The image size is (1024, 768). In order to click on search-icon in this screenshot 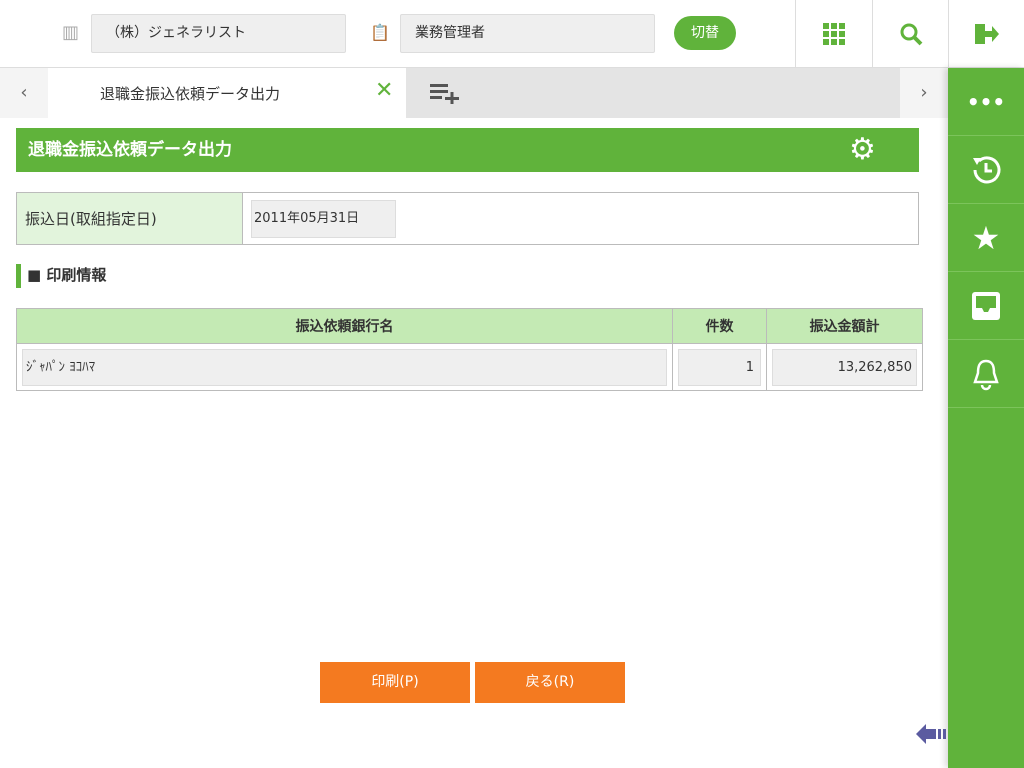, I will do `click(911, 34)`.